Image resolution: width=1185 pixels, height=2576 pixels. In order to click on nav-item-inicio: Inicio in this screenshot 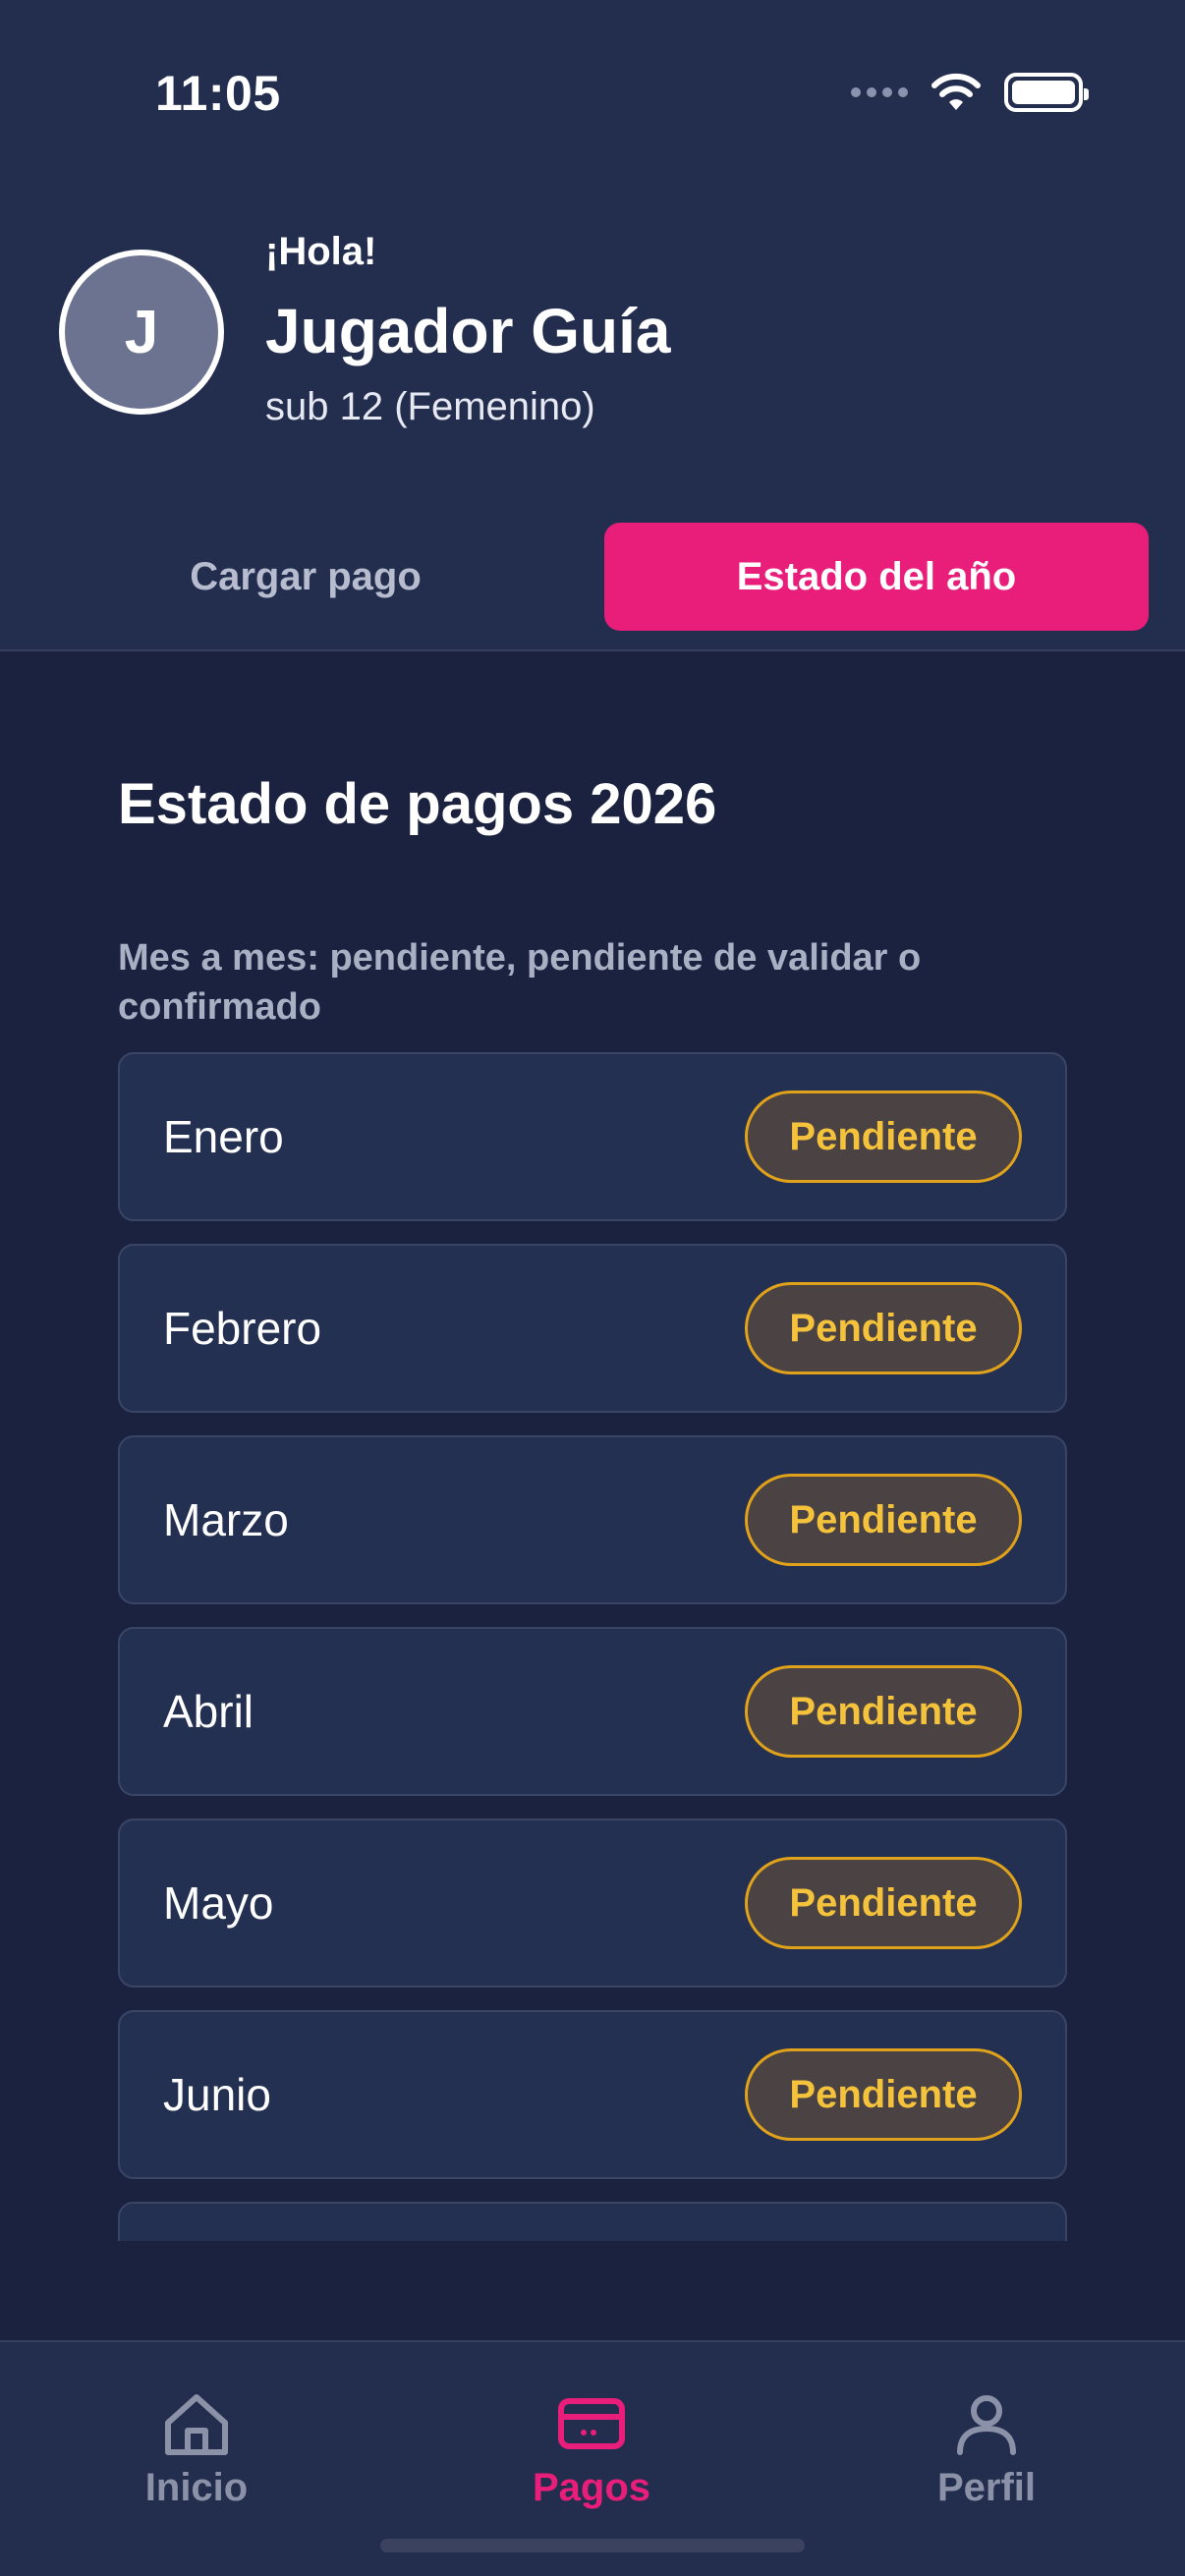, I will do `click(197, 2440)`.